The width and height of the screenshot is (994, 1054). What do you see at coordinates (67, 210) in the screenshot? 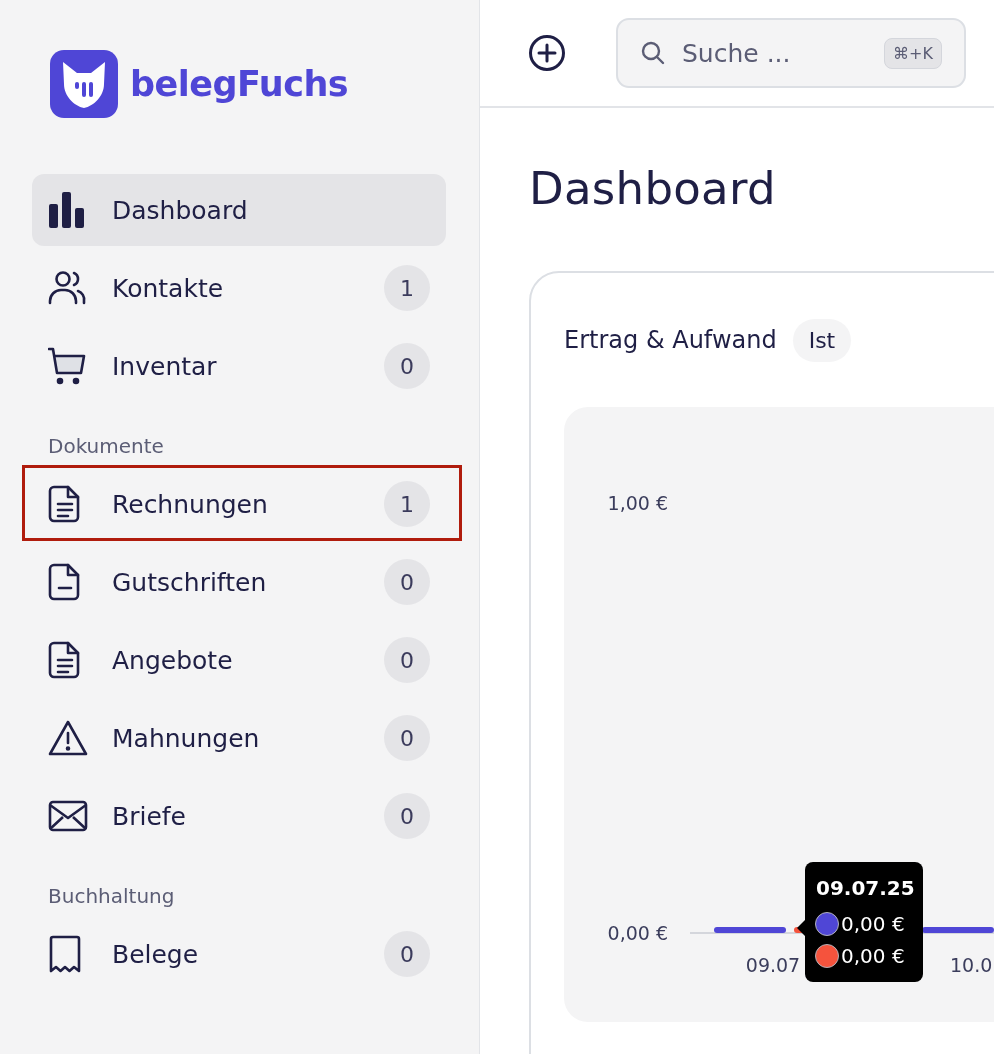
I see `bar-chart-icon` at bounding box center [67, 210].